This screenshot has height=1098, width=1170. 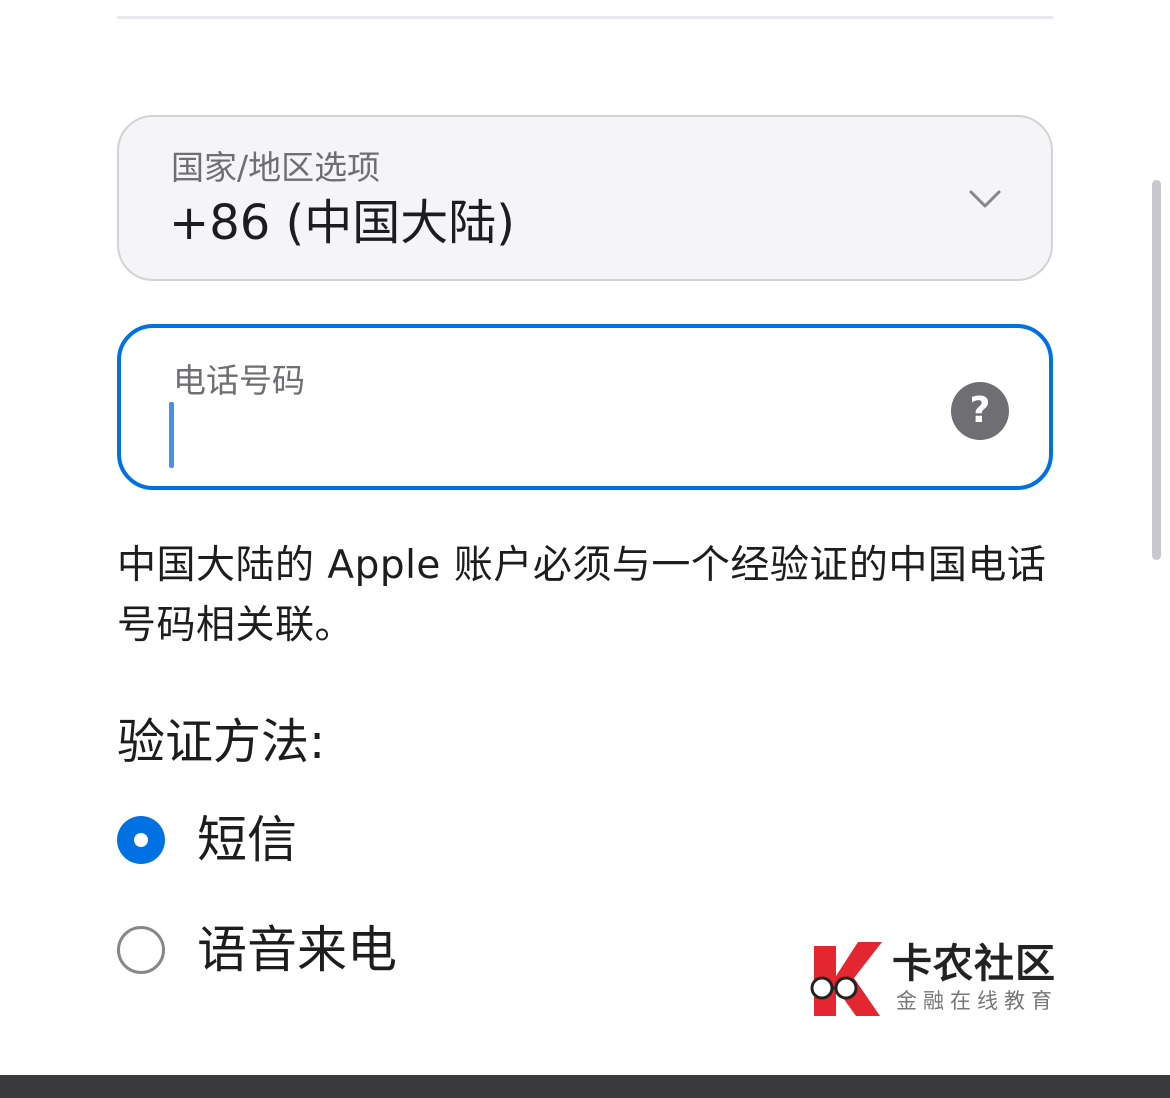 I want to click on radio-unselected-icon, so click(x=141, y=950).